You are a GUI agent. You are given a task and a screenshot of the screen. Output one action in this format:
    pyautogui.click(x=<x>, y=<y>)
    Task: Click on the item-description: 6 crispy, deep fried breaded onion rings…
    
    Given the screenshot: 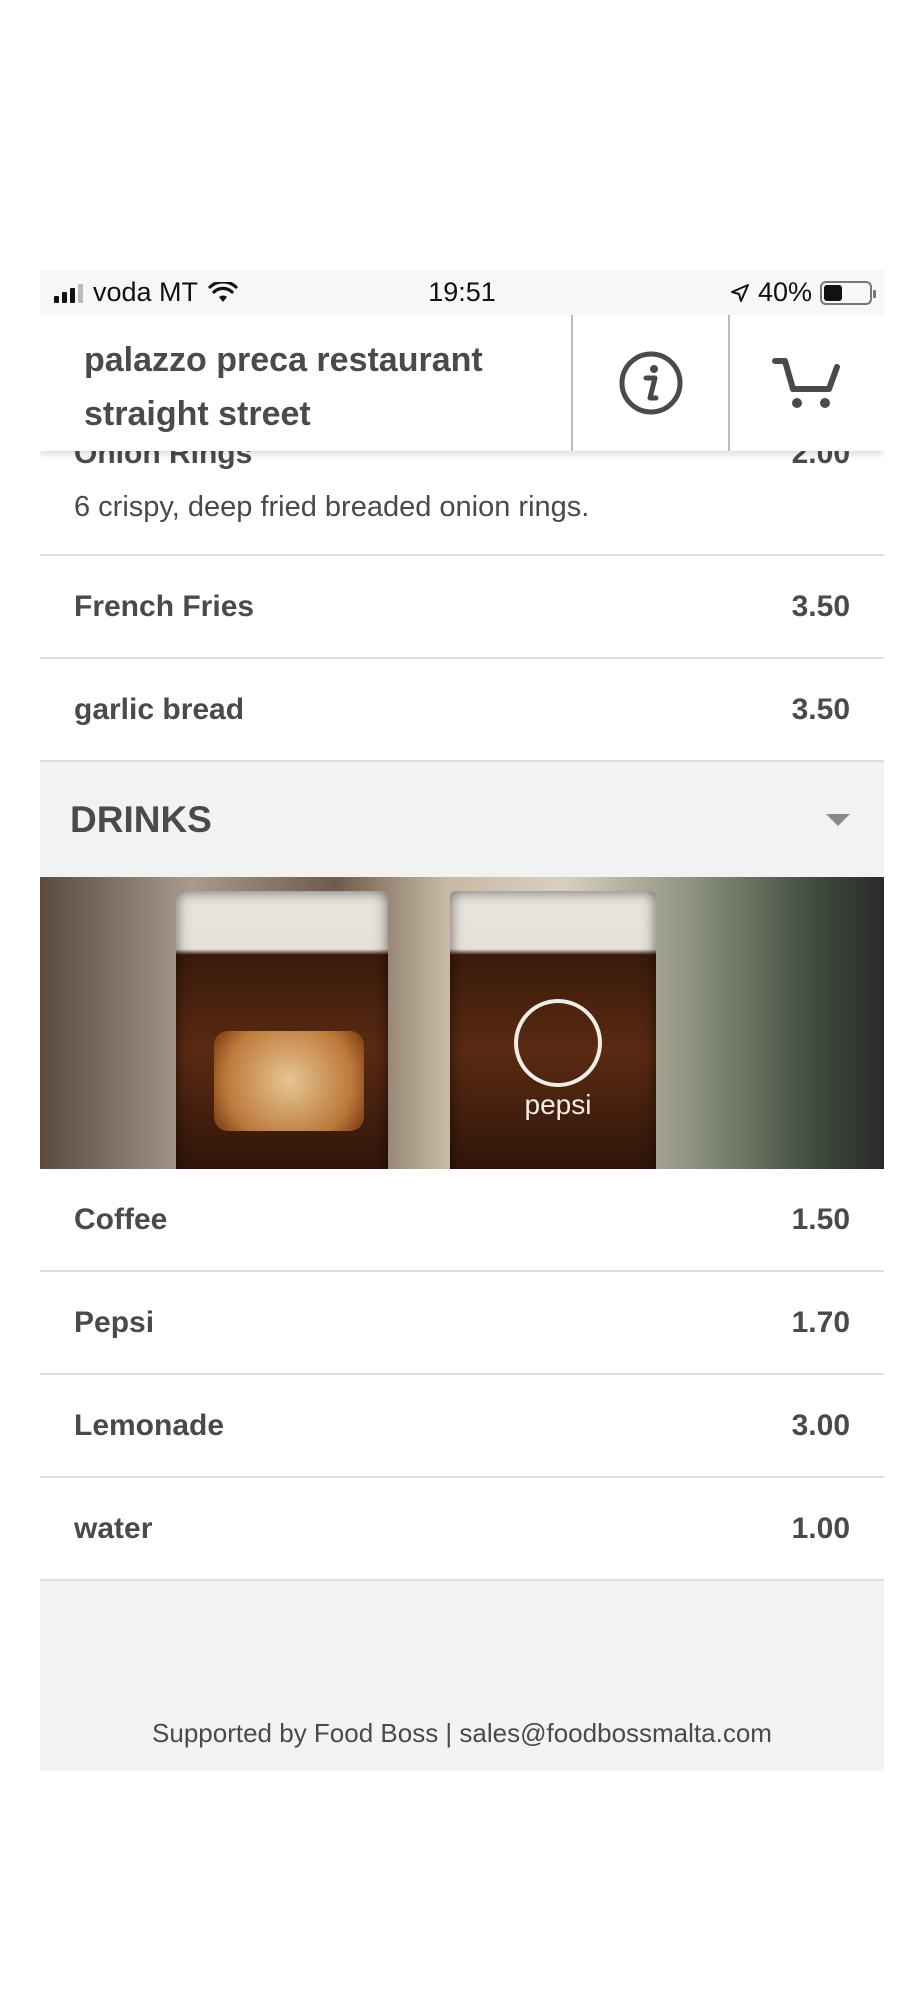 What is the action you would take?
    pyautogui.click(x=332, y=507)
    